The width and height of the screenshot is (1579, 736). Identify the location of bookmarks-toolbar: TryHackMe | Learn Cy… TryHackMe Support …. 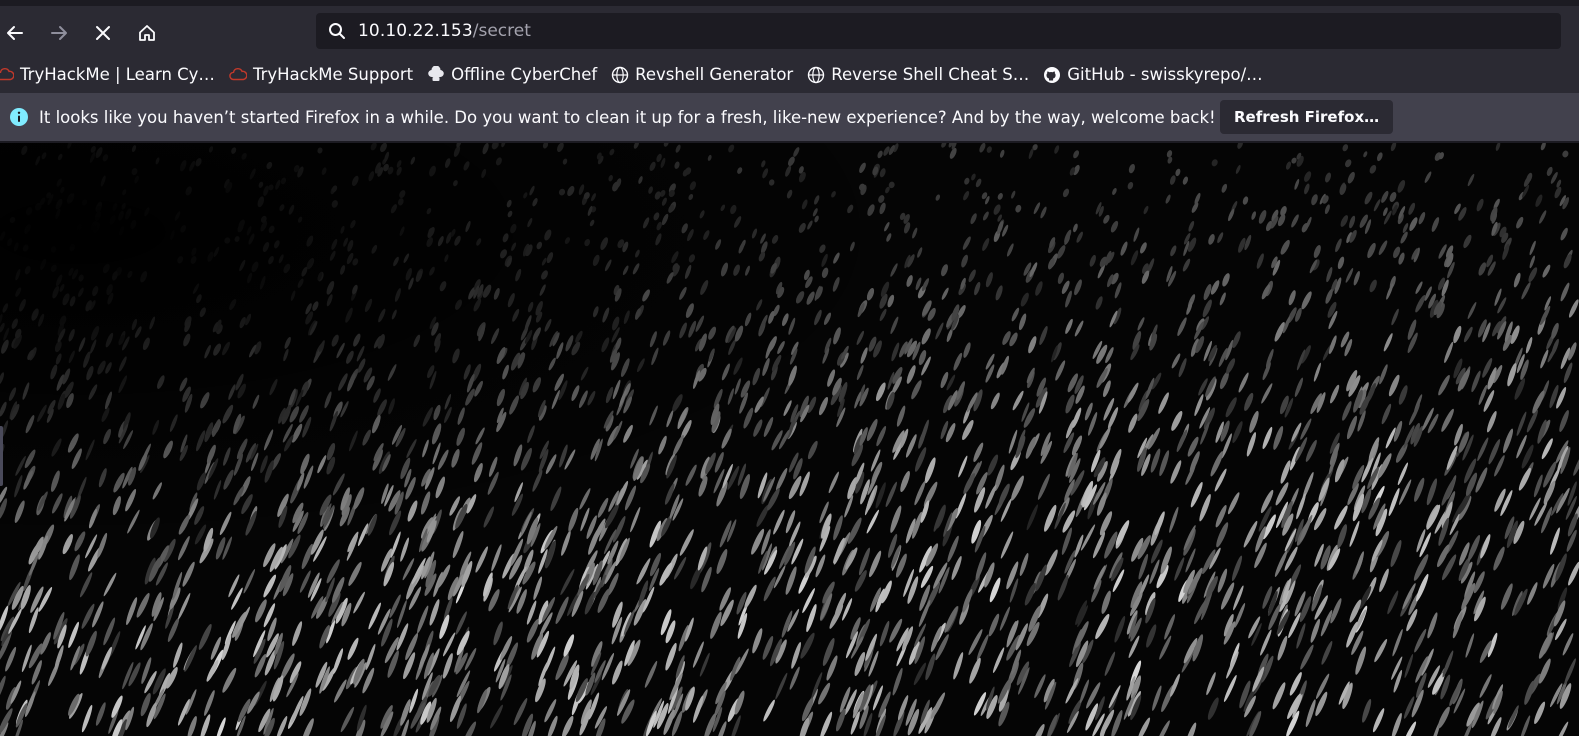
(789, 74).